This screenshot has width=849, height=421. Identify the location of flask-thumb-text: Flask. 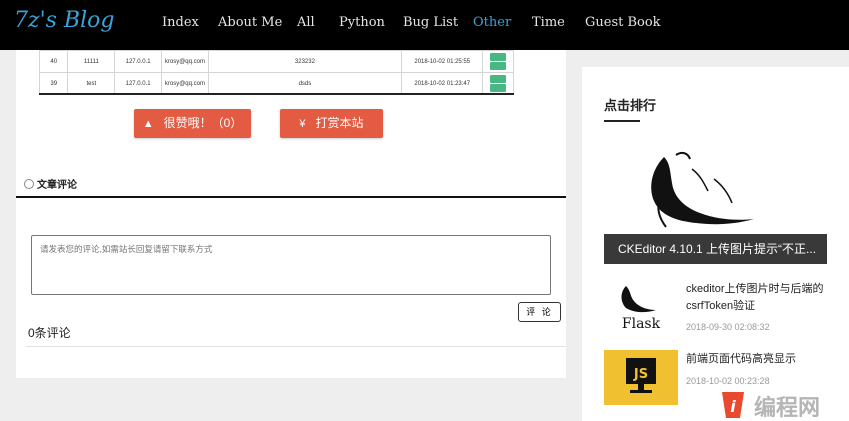
(641, 324).